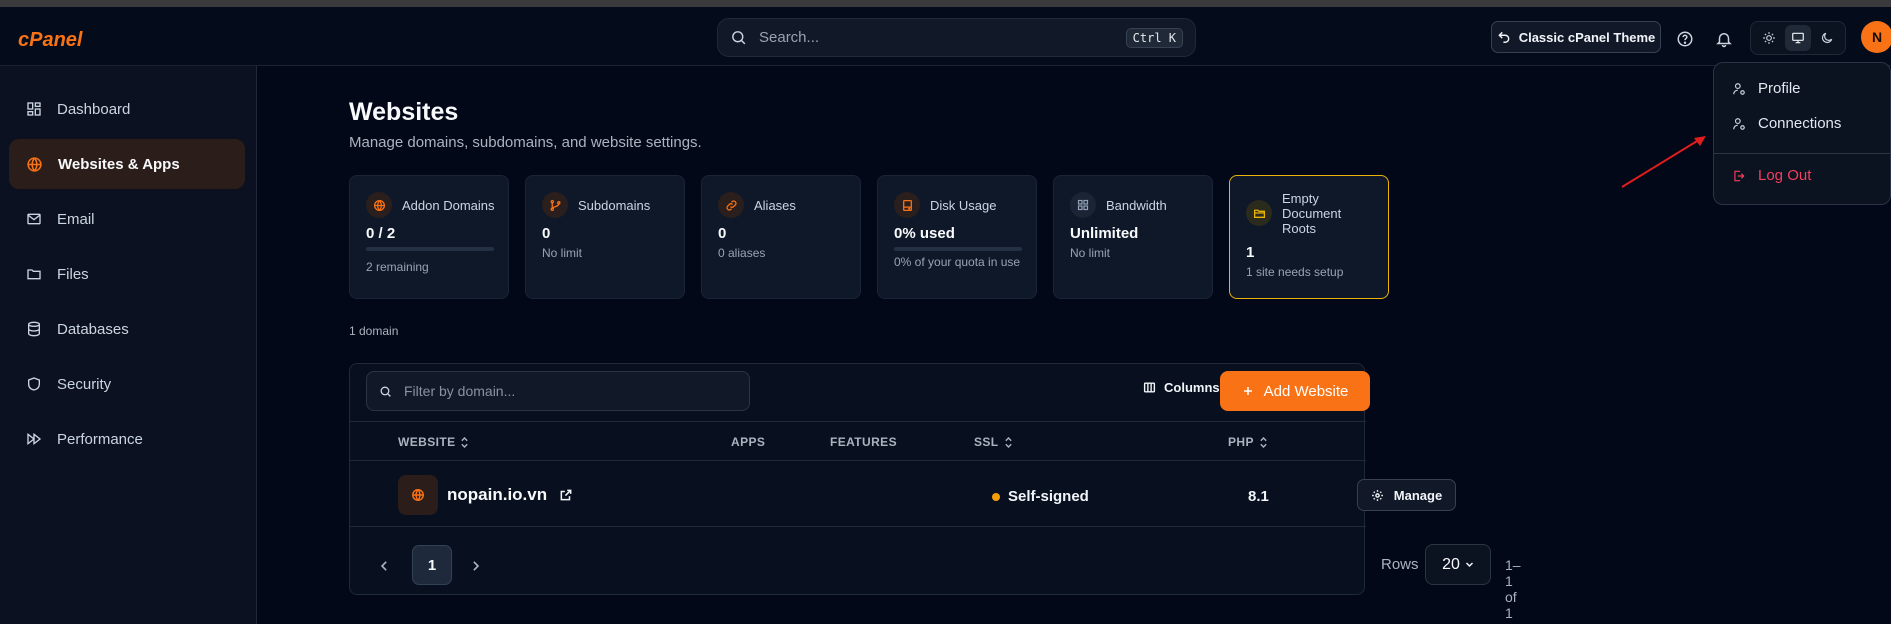 The height and width of the screenshot is (624, 1891). Describe the element at coordinates (448, 205) in the screenshot. I see `stat-card-label: Addon Domains` at that location.